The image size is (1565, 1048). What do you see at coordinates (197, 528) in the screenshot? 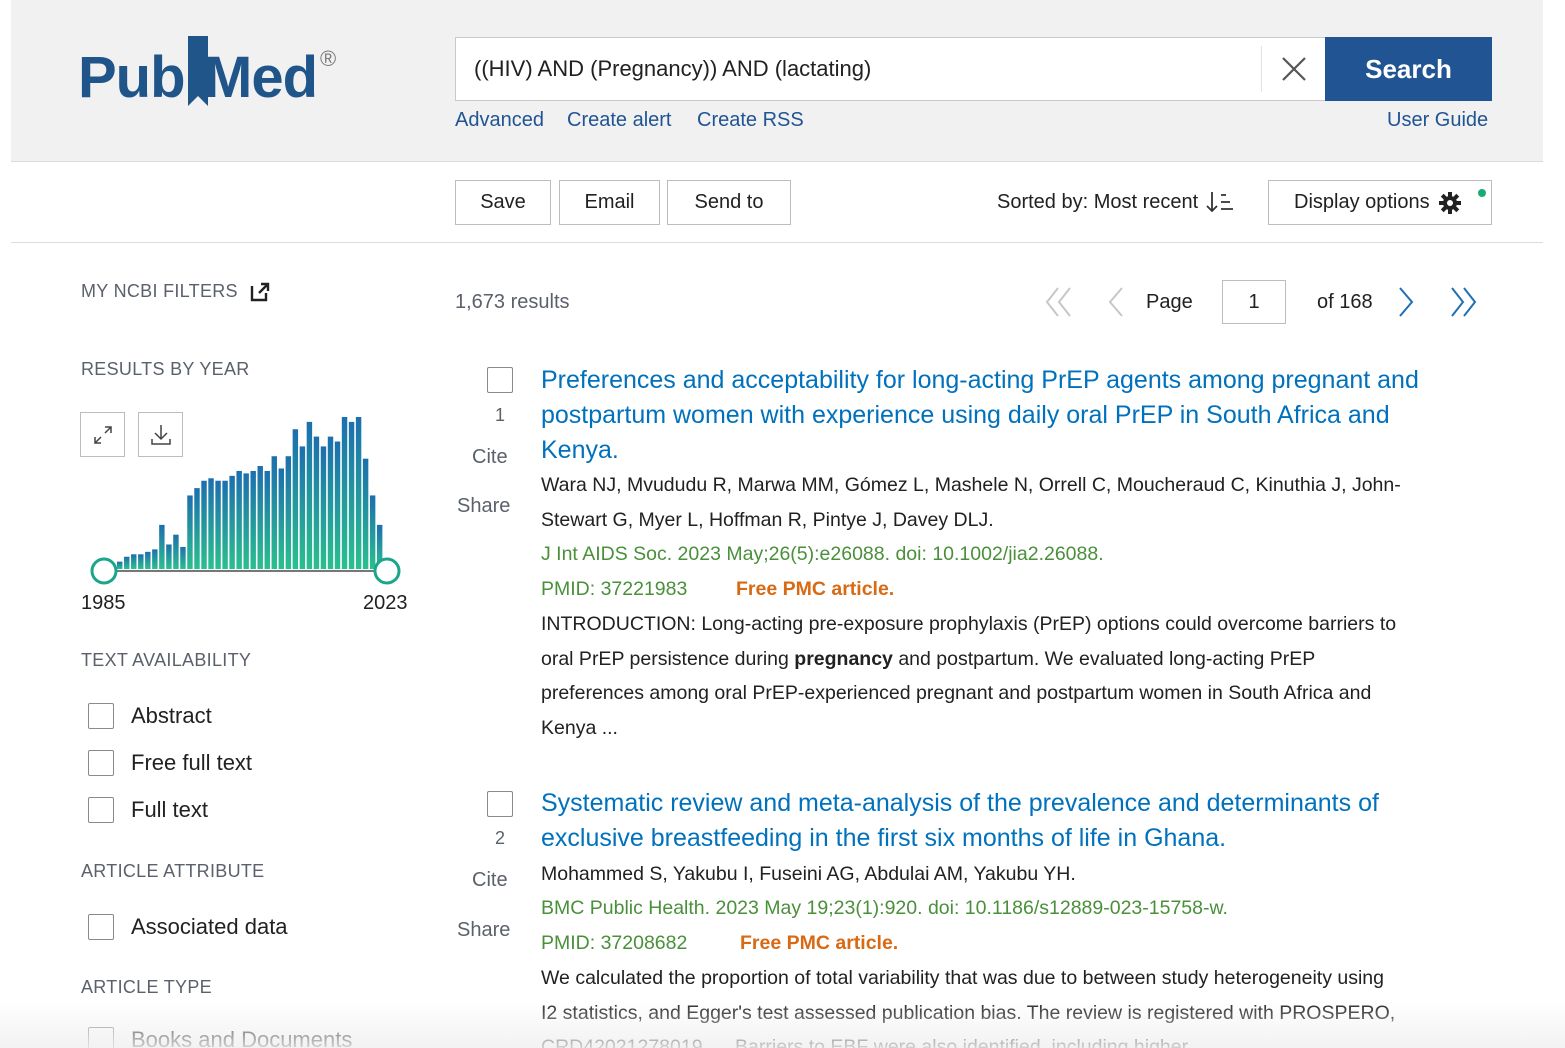
I see `histogram-bar-1996` at bounding box center [197, 528].